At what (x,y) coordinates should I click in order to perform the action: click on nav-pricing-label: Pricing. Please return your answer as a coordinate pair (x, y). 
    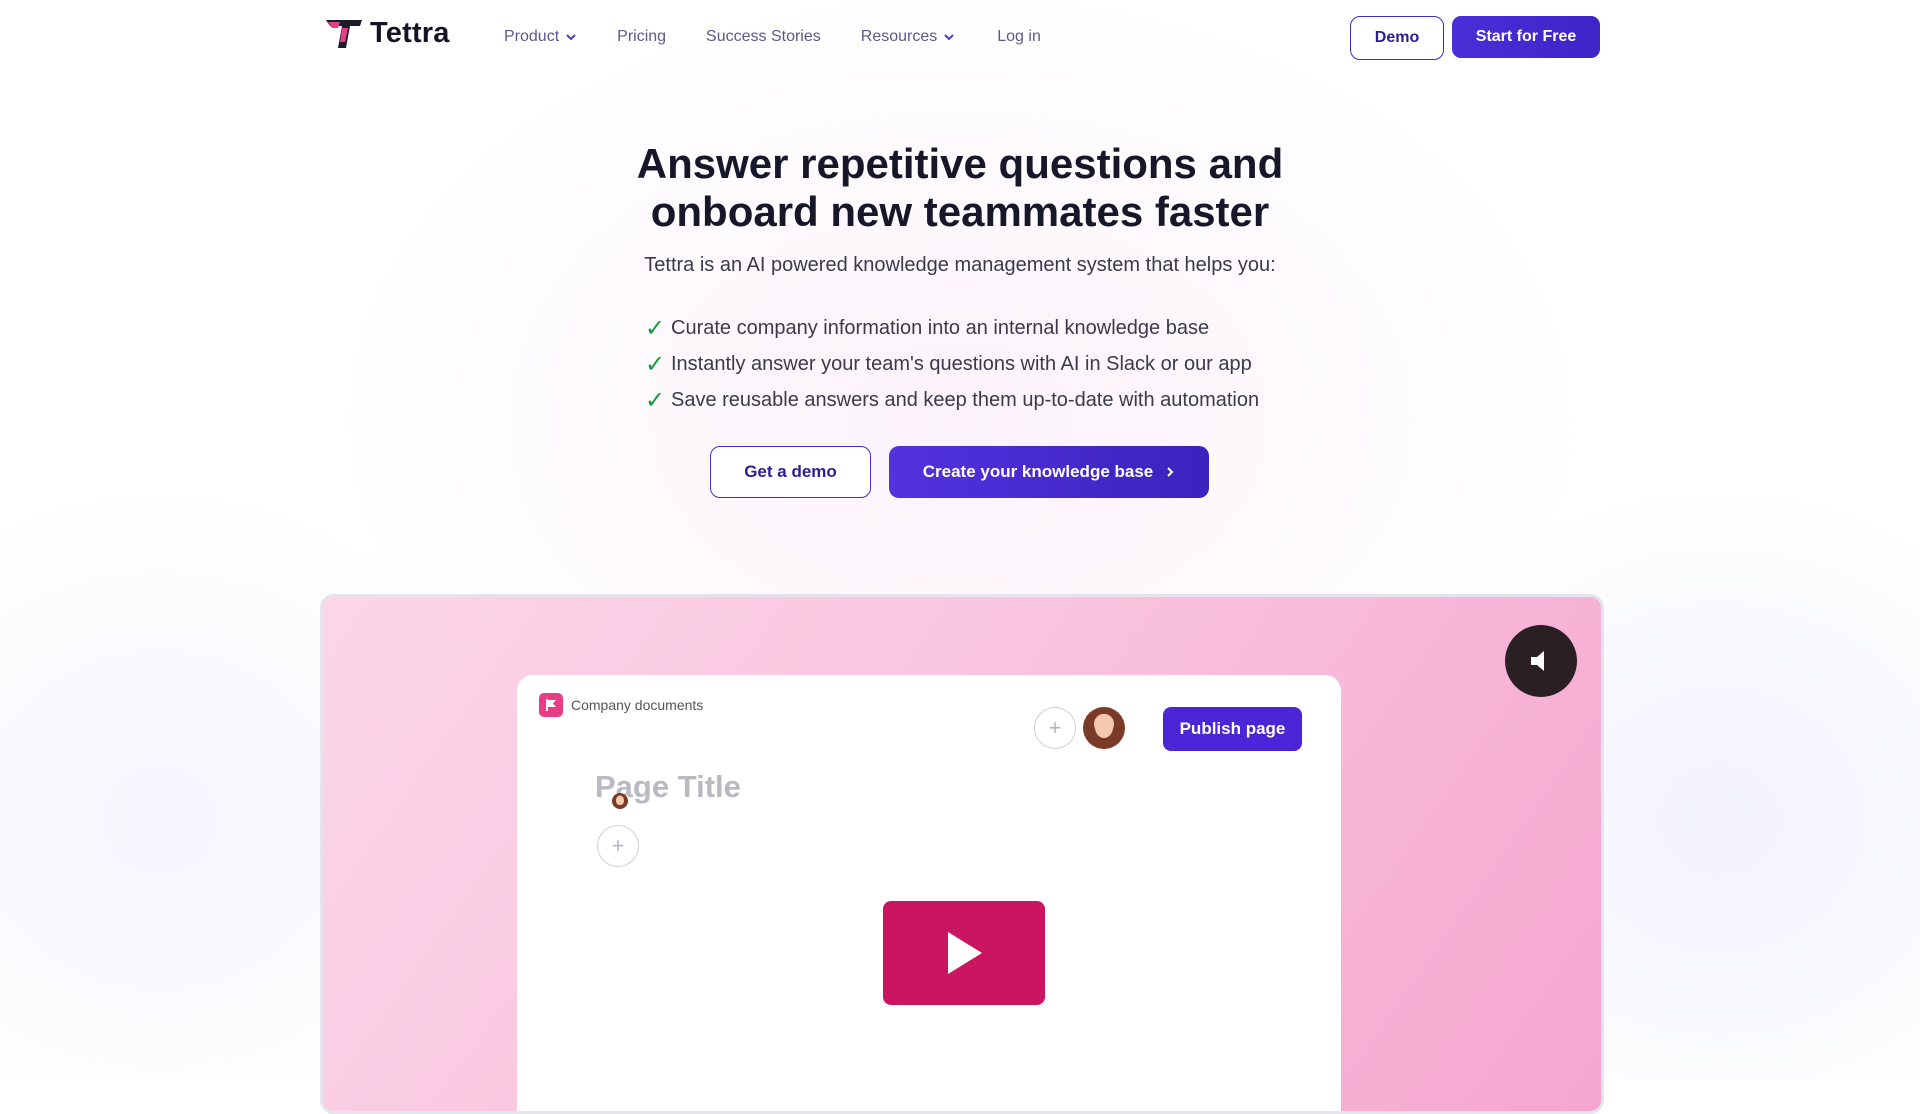
    Looking at the image, I should click on (642, 36).